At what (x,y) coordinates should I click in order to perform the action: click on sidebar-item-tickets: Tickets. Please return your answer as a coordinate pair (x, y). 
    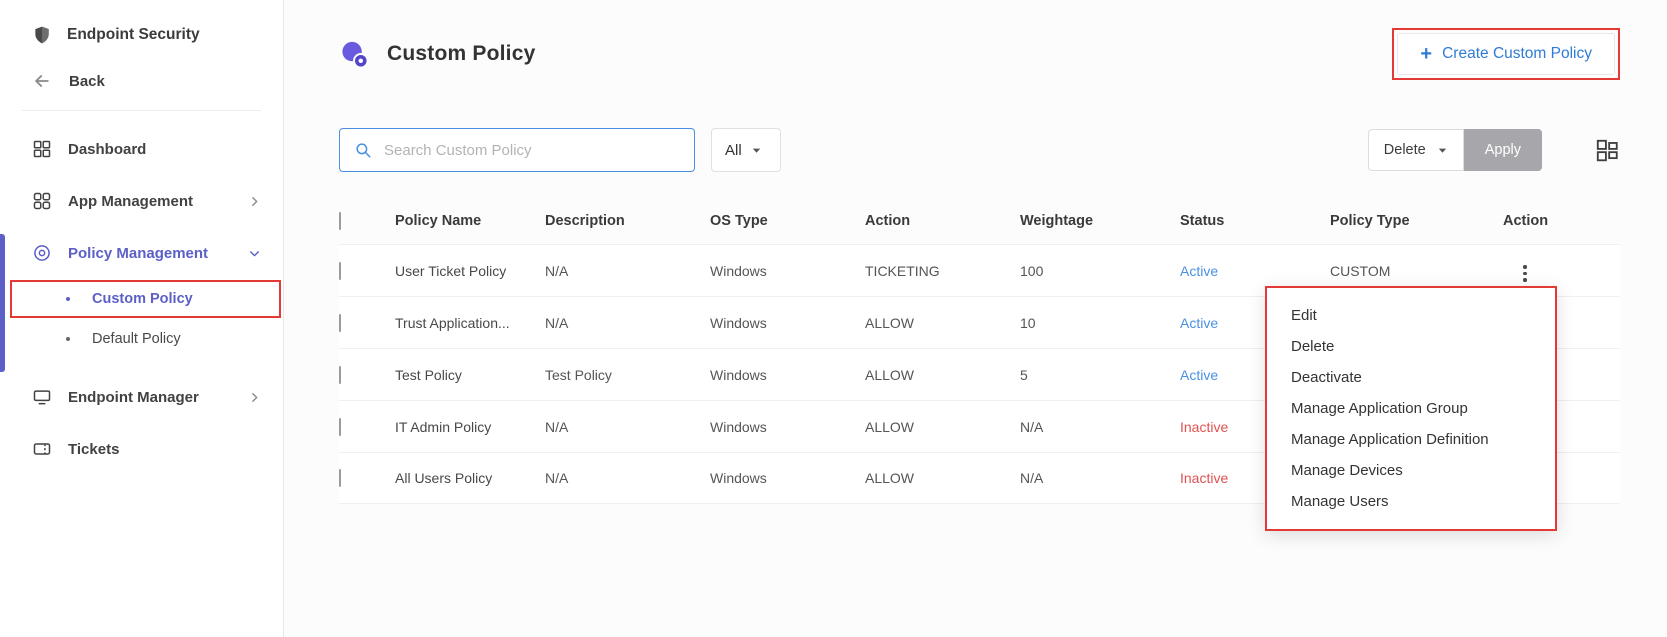
    Looking at the image, I should click on (141, 449).